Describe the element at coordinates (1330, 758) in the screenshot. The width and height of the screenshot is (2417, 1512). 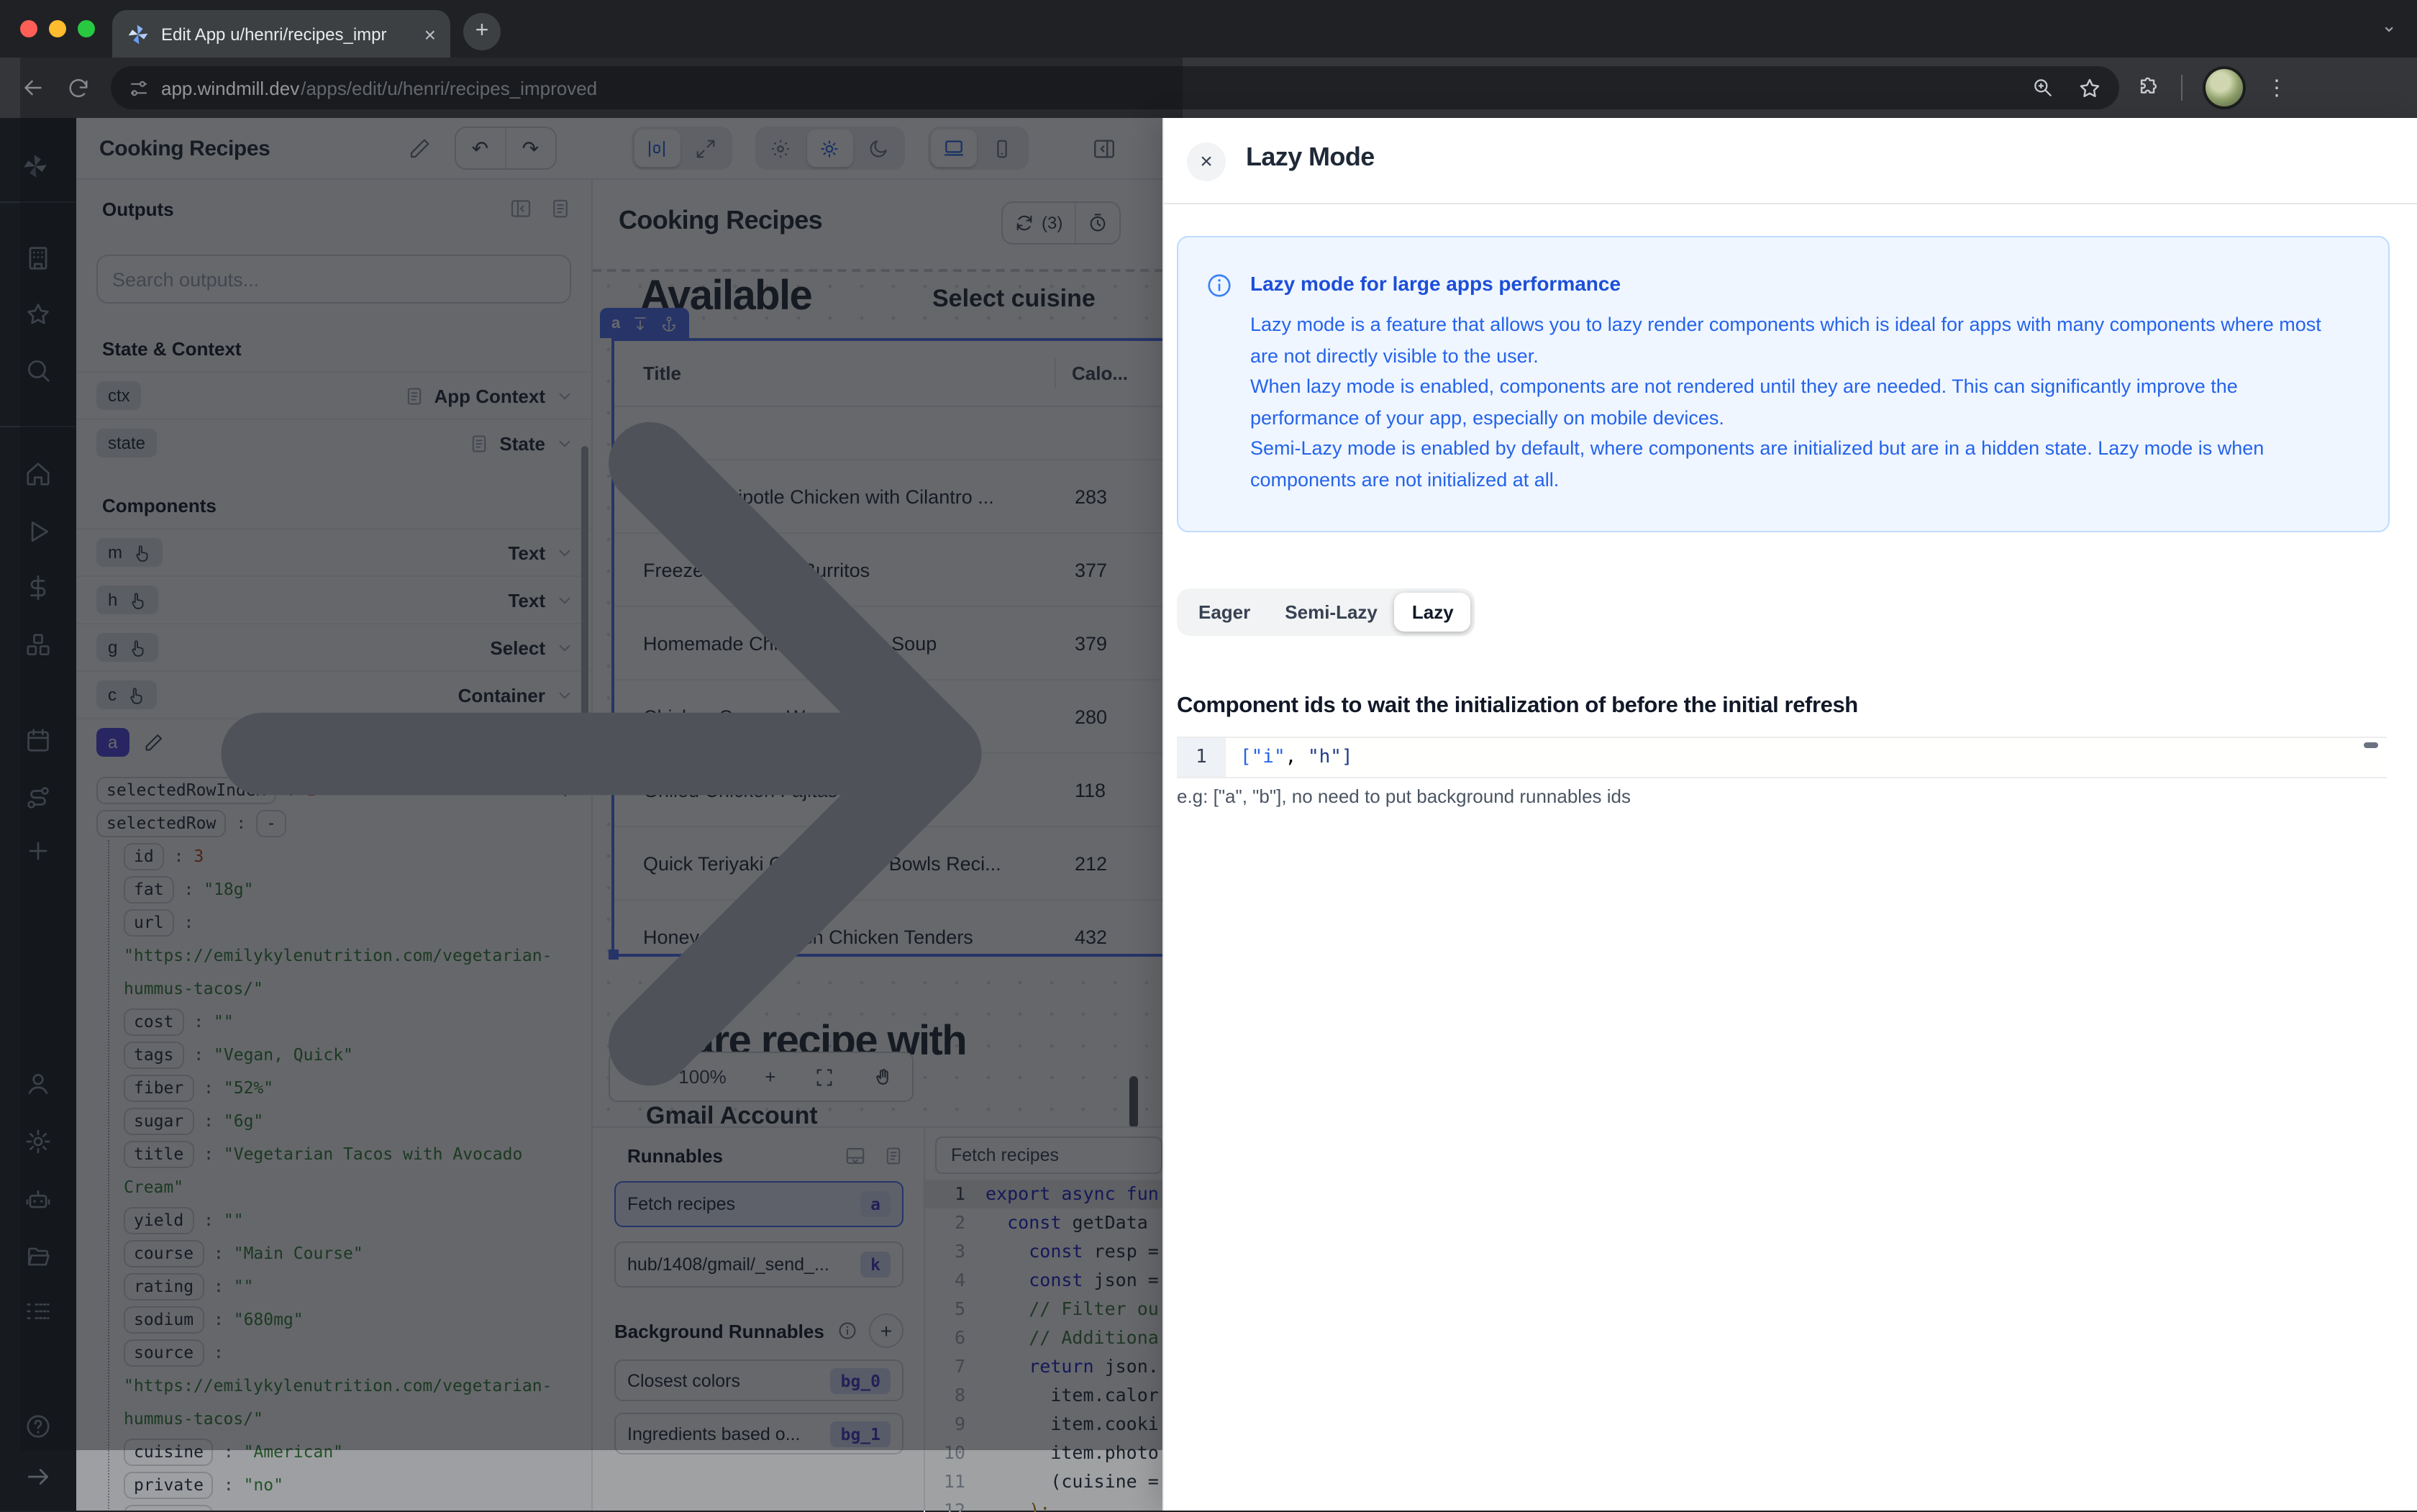
I see `code-token: "h"]` at that location.